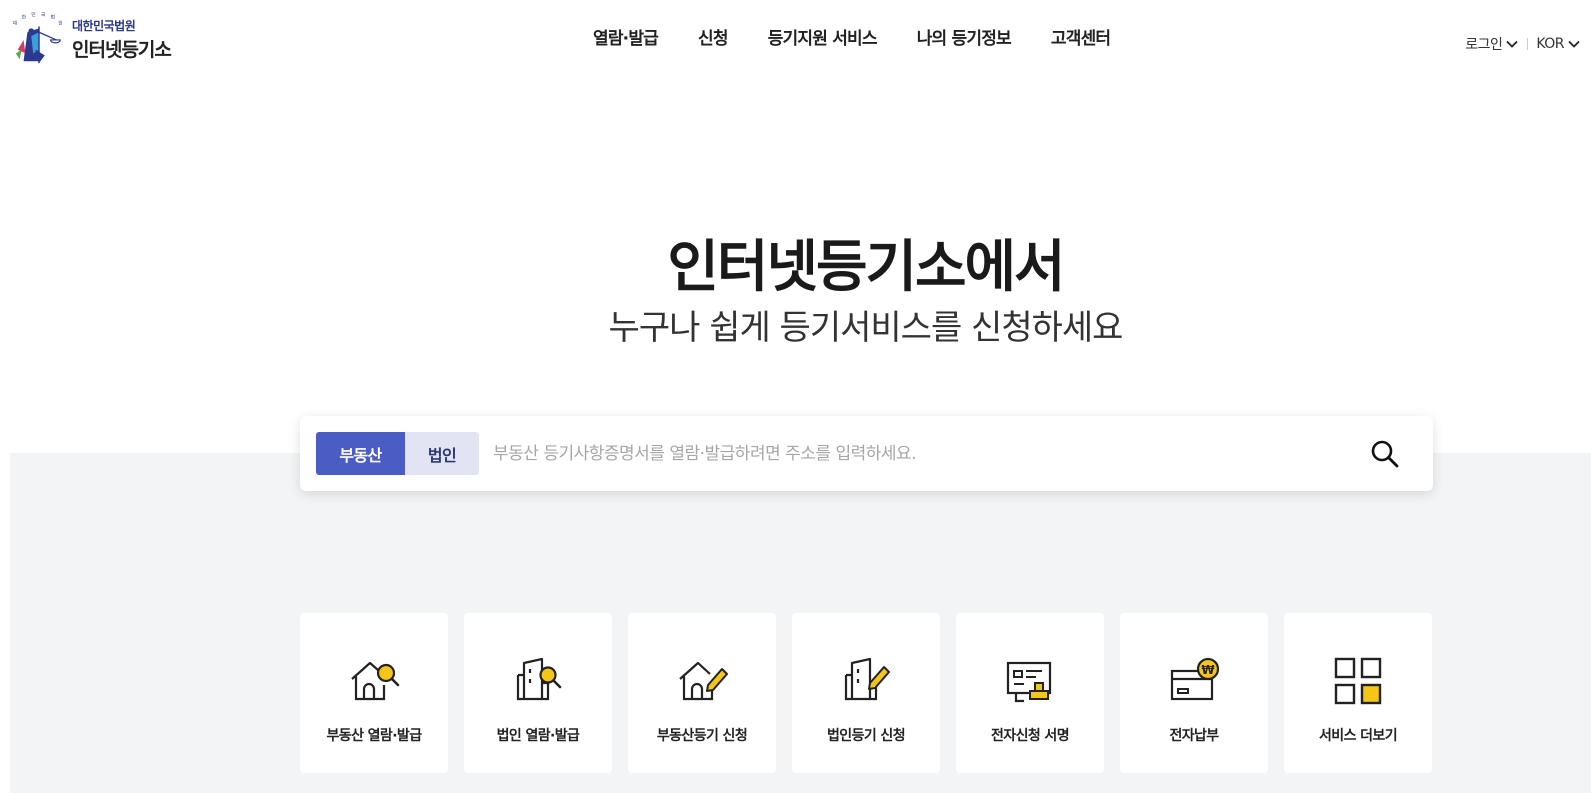 Image resolution: width=1591 pixels, height=793 pixels. I want to click on site-logo: 대한민국법원 대한민국법원 인터넷등기소, so click(100, 39).